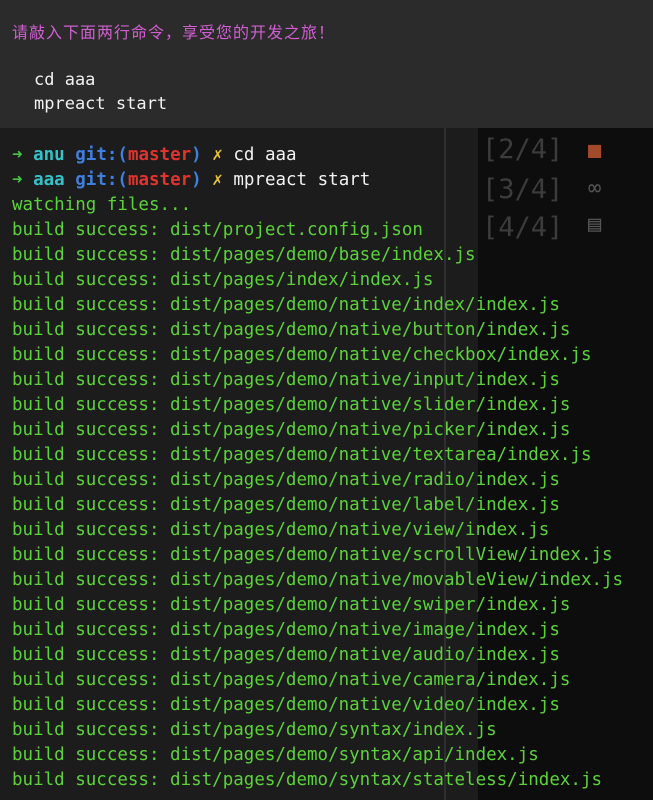  Describe the element at coordinates (265, 155) in the screenshot. I see `prompt-command: cd aaa` at that location.